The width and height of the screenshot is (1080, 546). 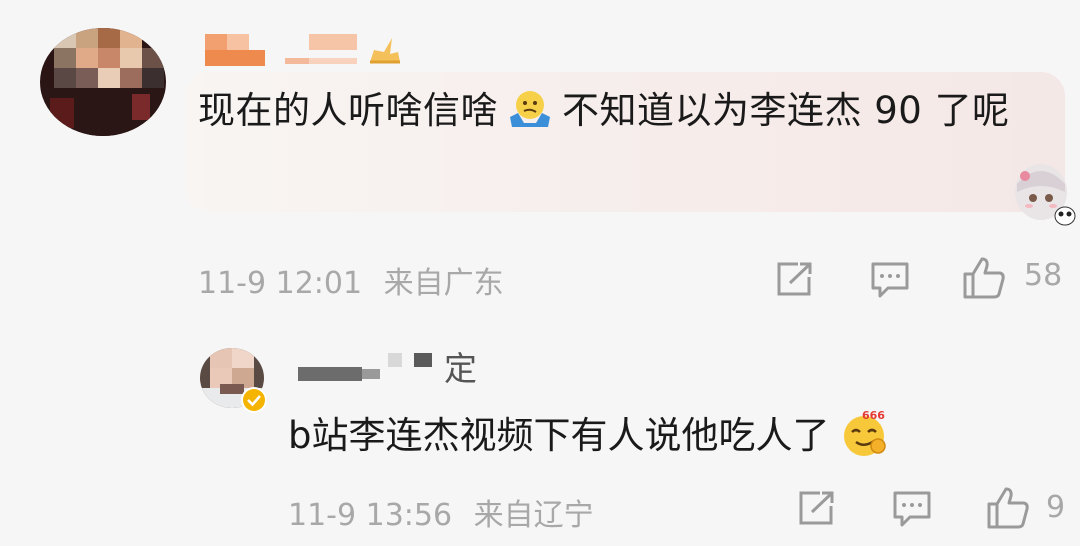 I want to click on anime-girl-sticker-icon, so click(x=1045, y=195).